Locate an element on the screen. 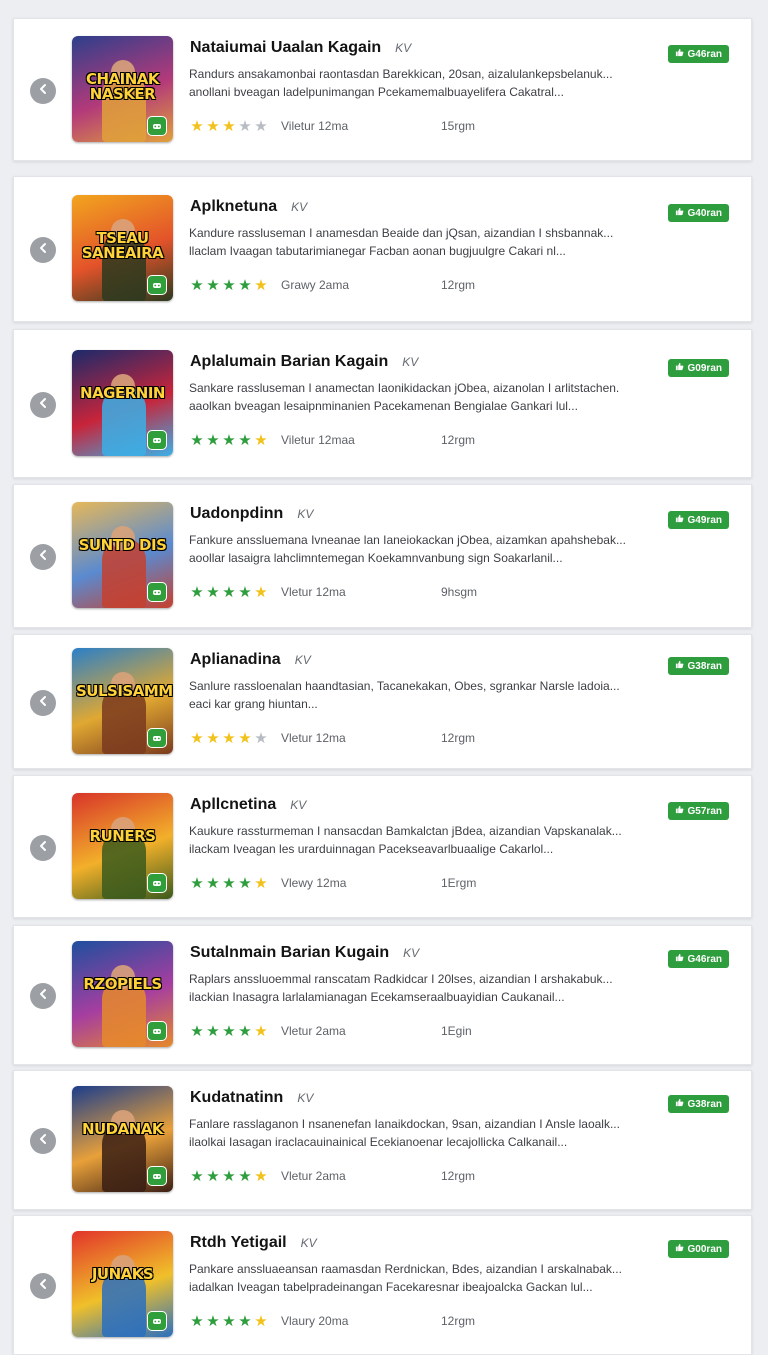 This screenshot has height=1355, width=768. app-thumbnail: NUDANAK is located at coordinates (122, 1139).